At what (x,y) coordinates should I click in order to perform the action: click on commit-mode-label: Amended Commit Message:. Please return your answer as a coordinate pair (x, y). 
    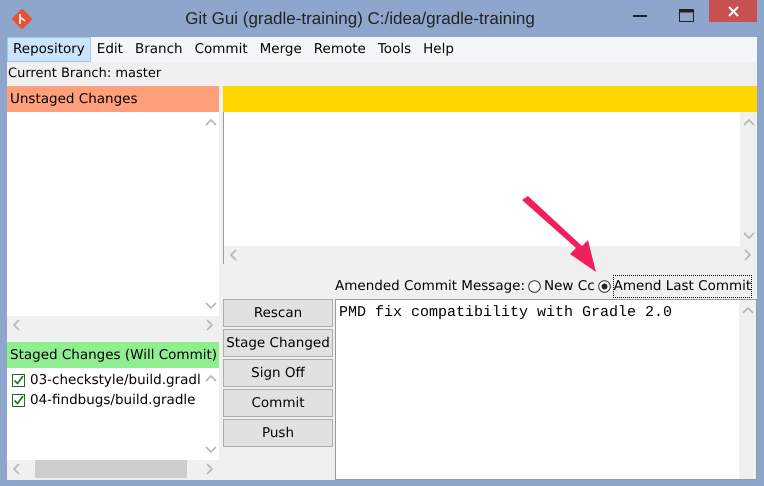
    Looking at the image, I should click on (430, 286).